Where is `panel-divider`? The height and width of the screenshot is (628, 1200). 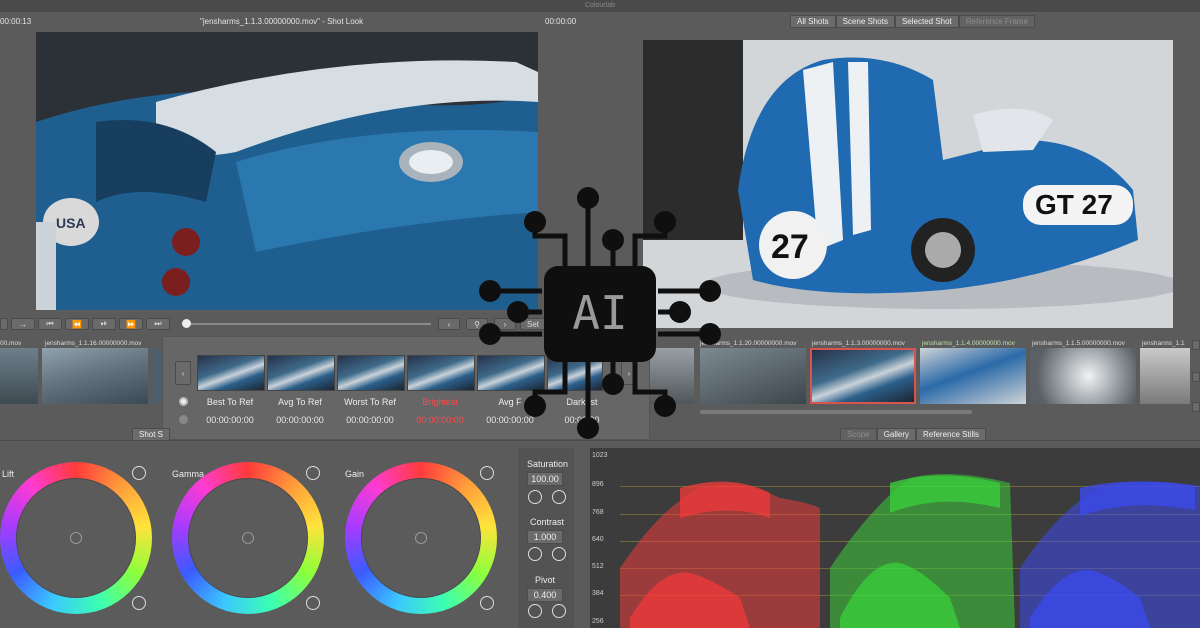
panel-divider is located at coordinates (600, 440).